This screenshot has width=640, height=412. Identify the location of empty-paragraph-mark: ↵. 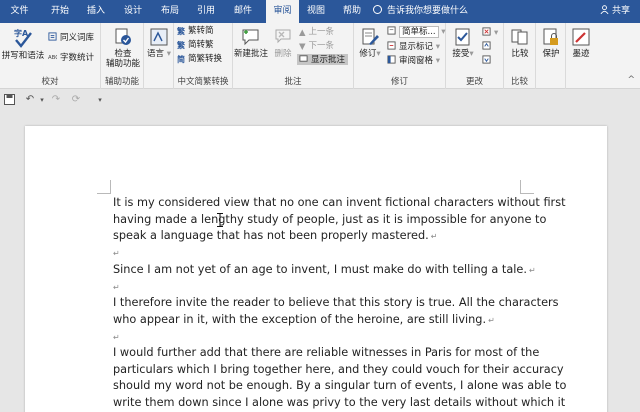
(116, 337).